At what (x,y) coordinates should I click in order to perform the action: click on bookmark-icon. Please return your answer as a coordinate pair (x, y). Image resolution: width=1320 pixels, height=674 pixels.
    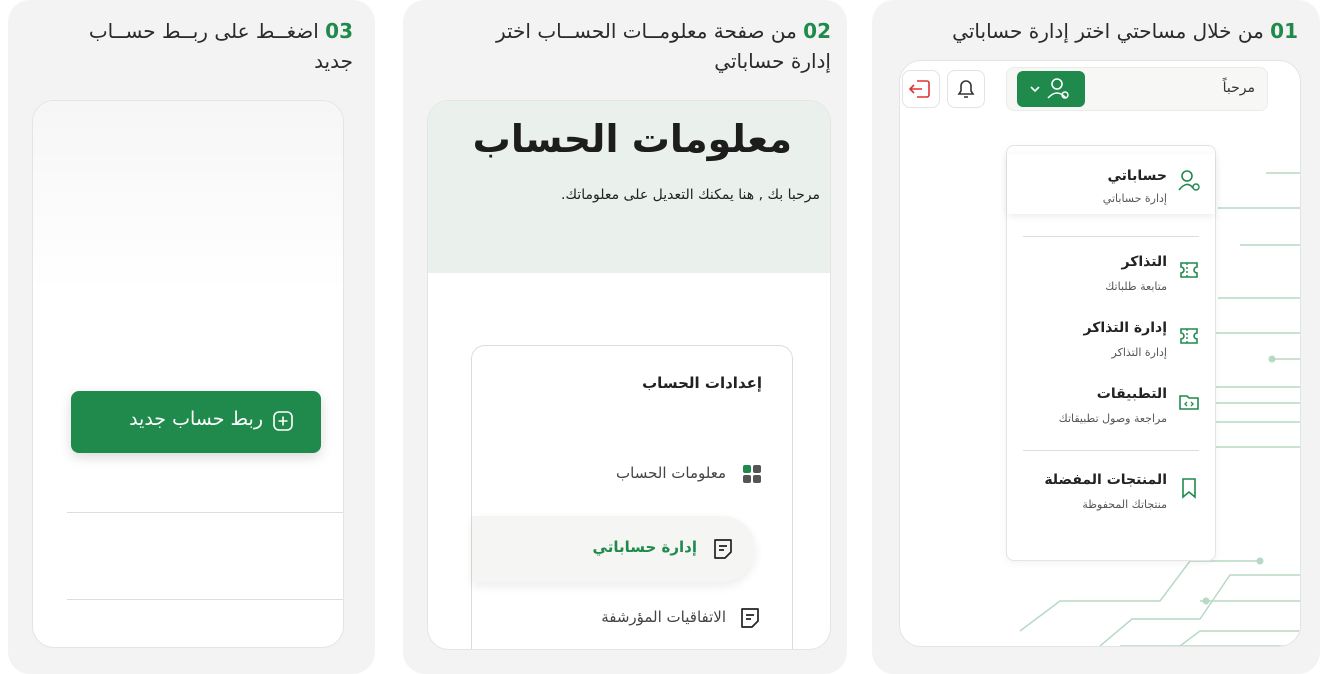
    Looking at the image, I should click on (1189, 488).